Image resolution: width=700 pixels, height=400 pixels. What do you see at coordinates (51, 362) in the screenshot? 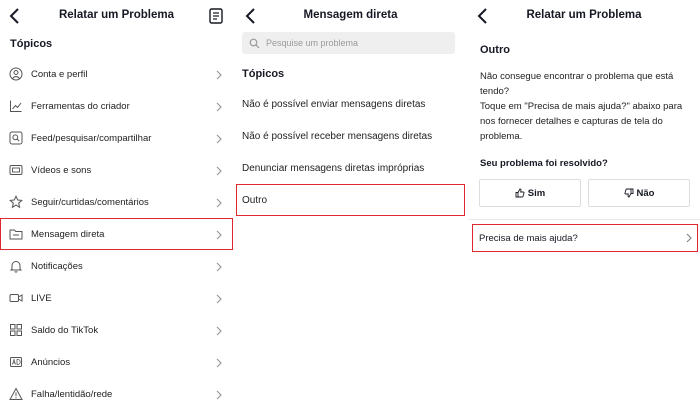
I see `topic-label: Anúncios` at bounding box center [51, 362].